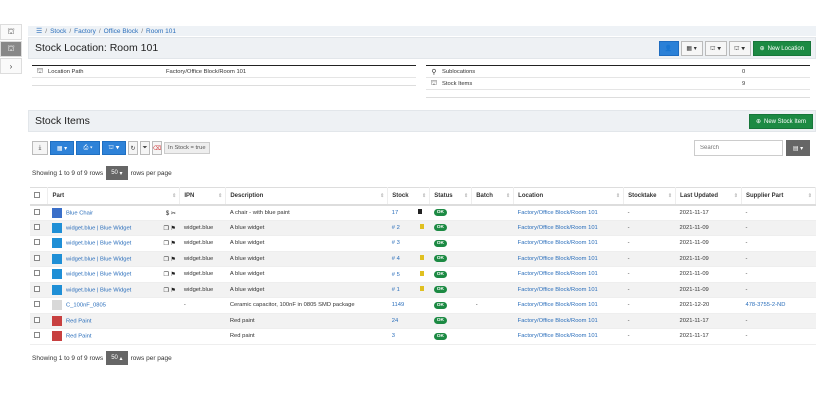 The image size is (820, 400). Describe the element at coordinates (86, 306) in the screenshot. I see `part-link: C_100nF_0805` at that location.